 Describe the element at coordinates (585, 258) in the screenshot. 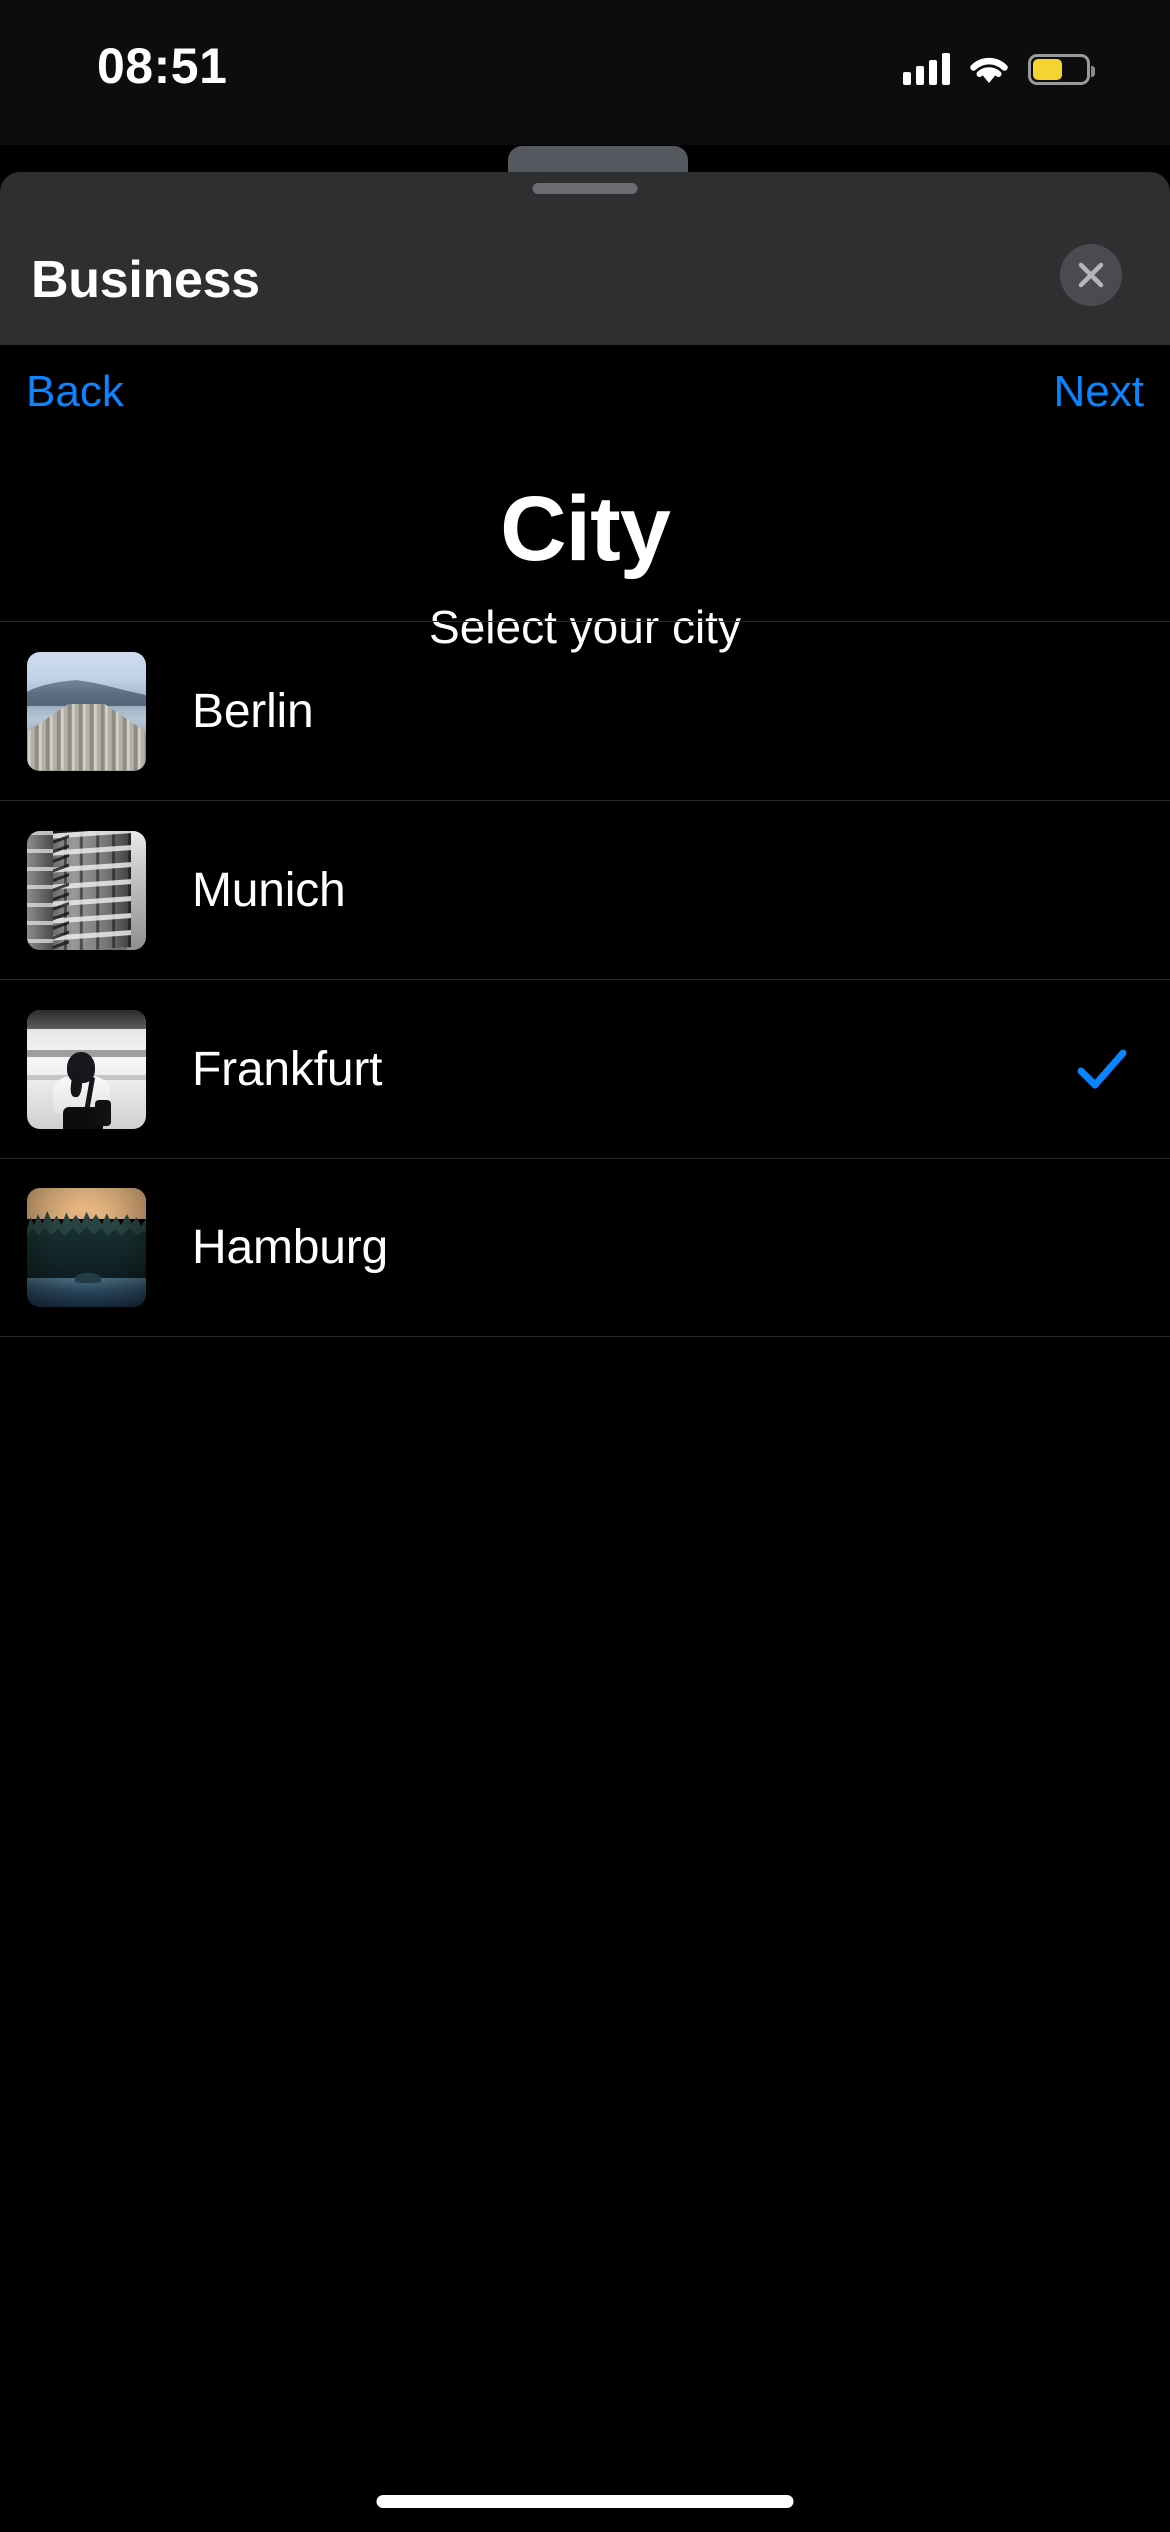

I see `sheet-header: Business` at that location.